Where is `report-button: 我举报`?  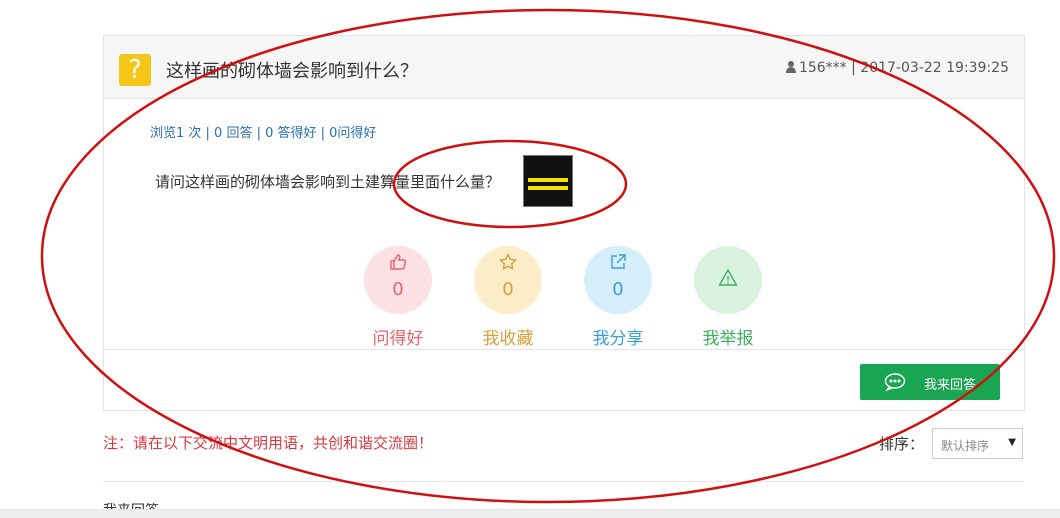
report-button: 我举报 is located at coordinates (728, 297).